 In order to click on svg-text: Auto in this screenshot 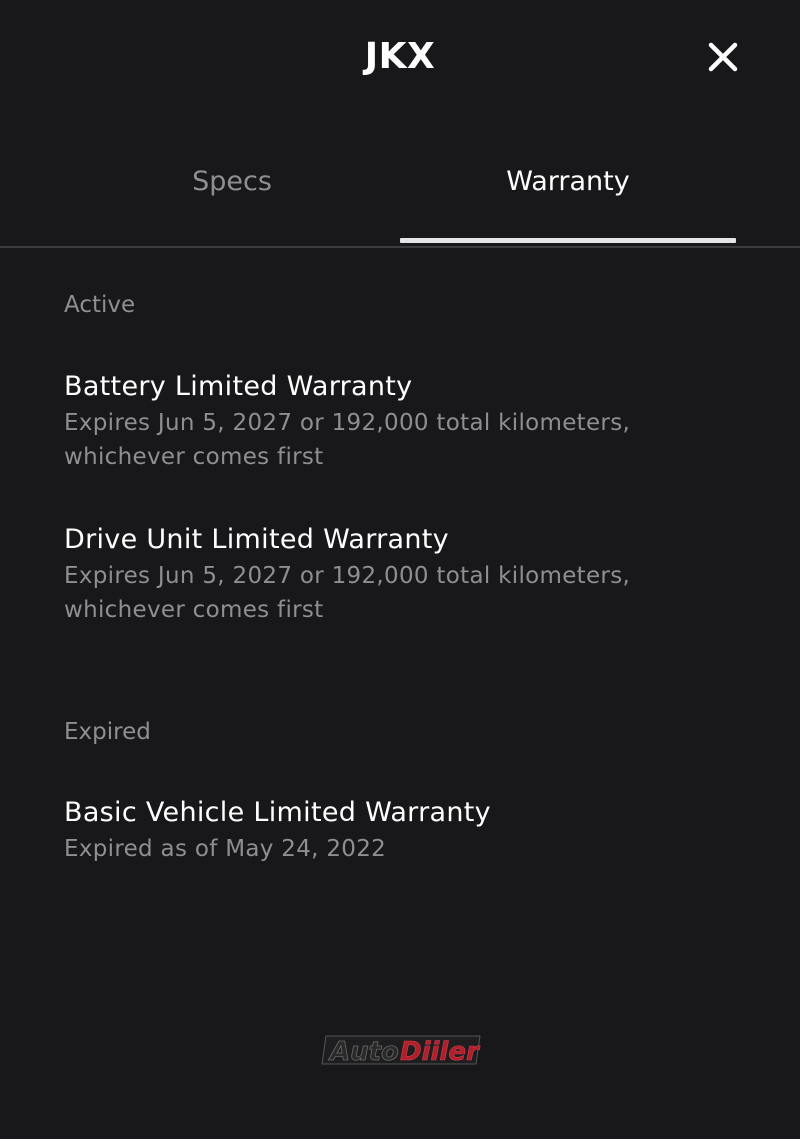, I will do `click(363, 1052)`.